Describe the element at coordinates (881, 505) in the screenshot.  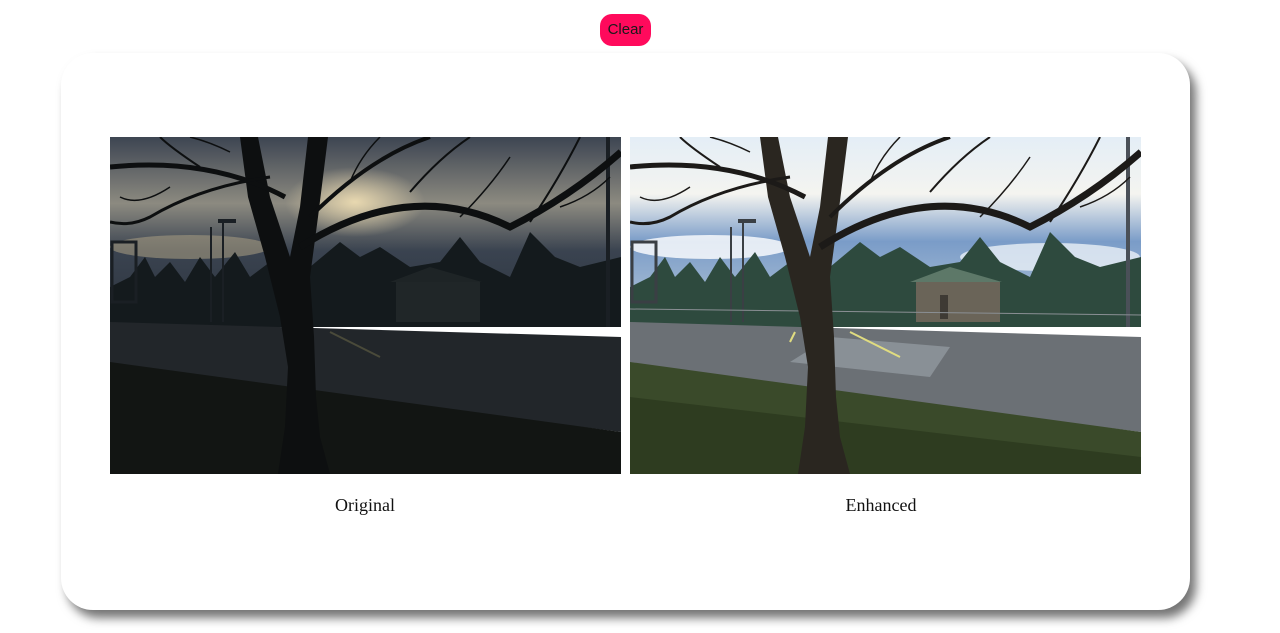
I see `enhanced-caption: Enhanced` at that location.